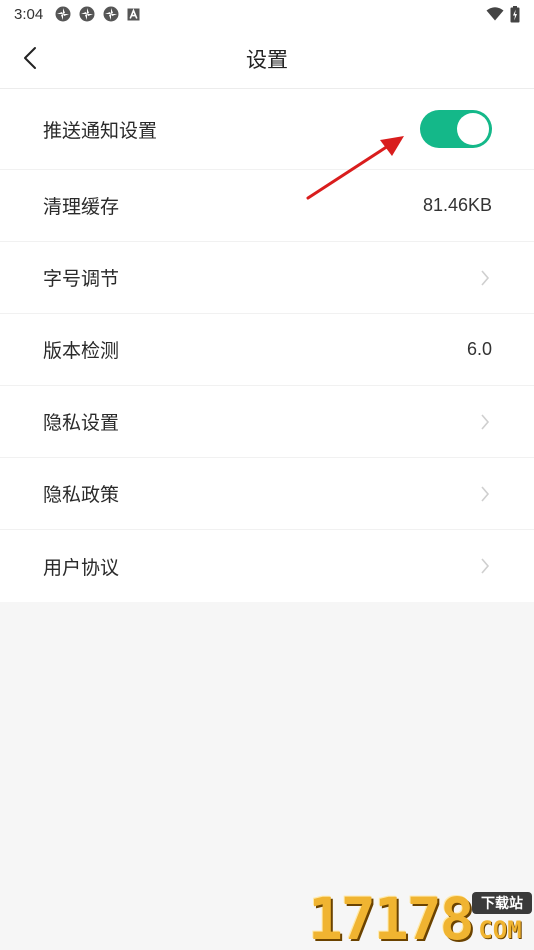  I want to click on a-icon, so click(133, 13).